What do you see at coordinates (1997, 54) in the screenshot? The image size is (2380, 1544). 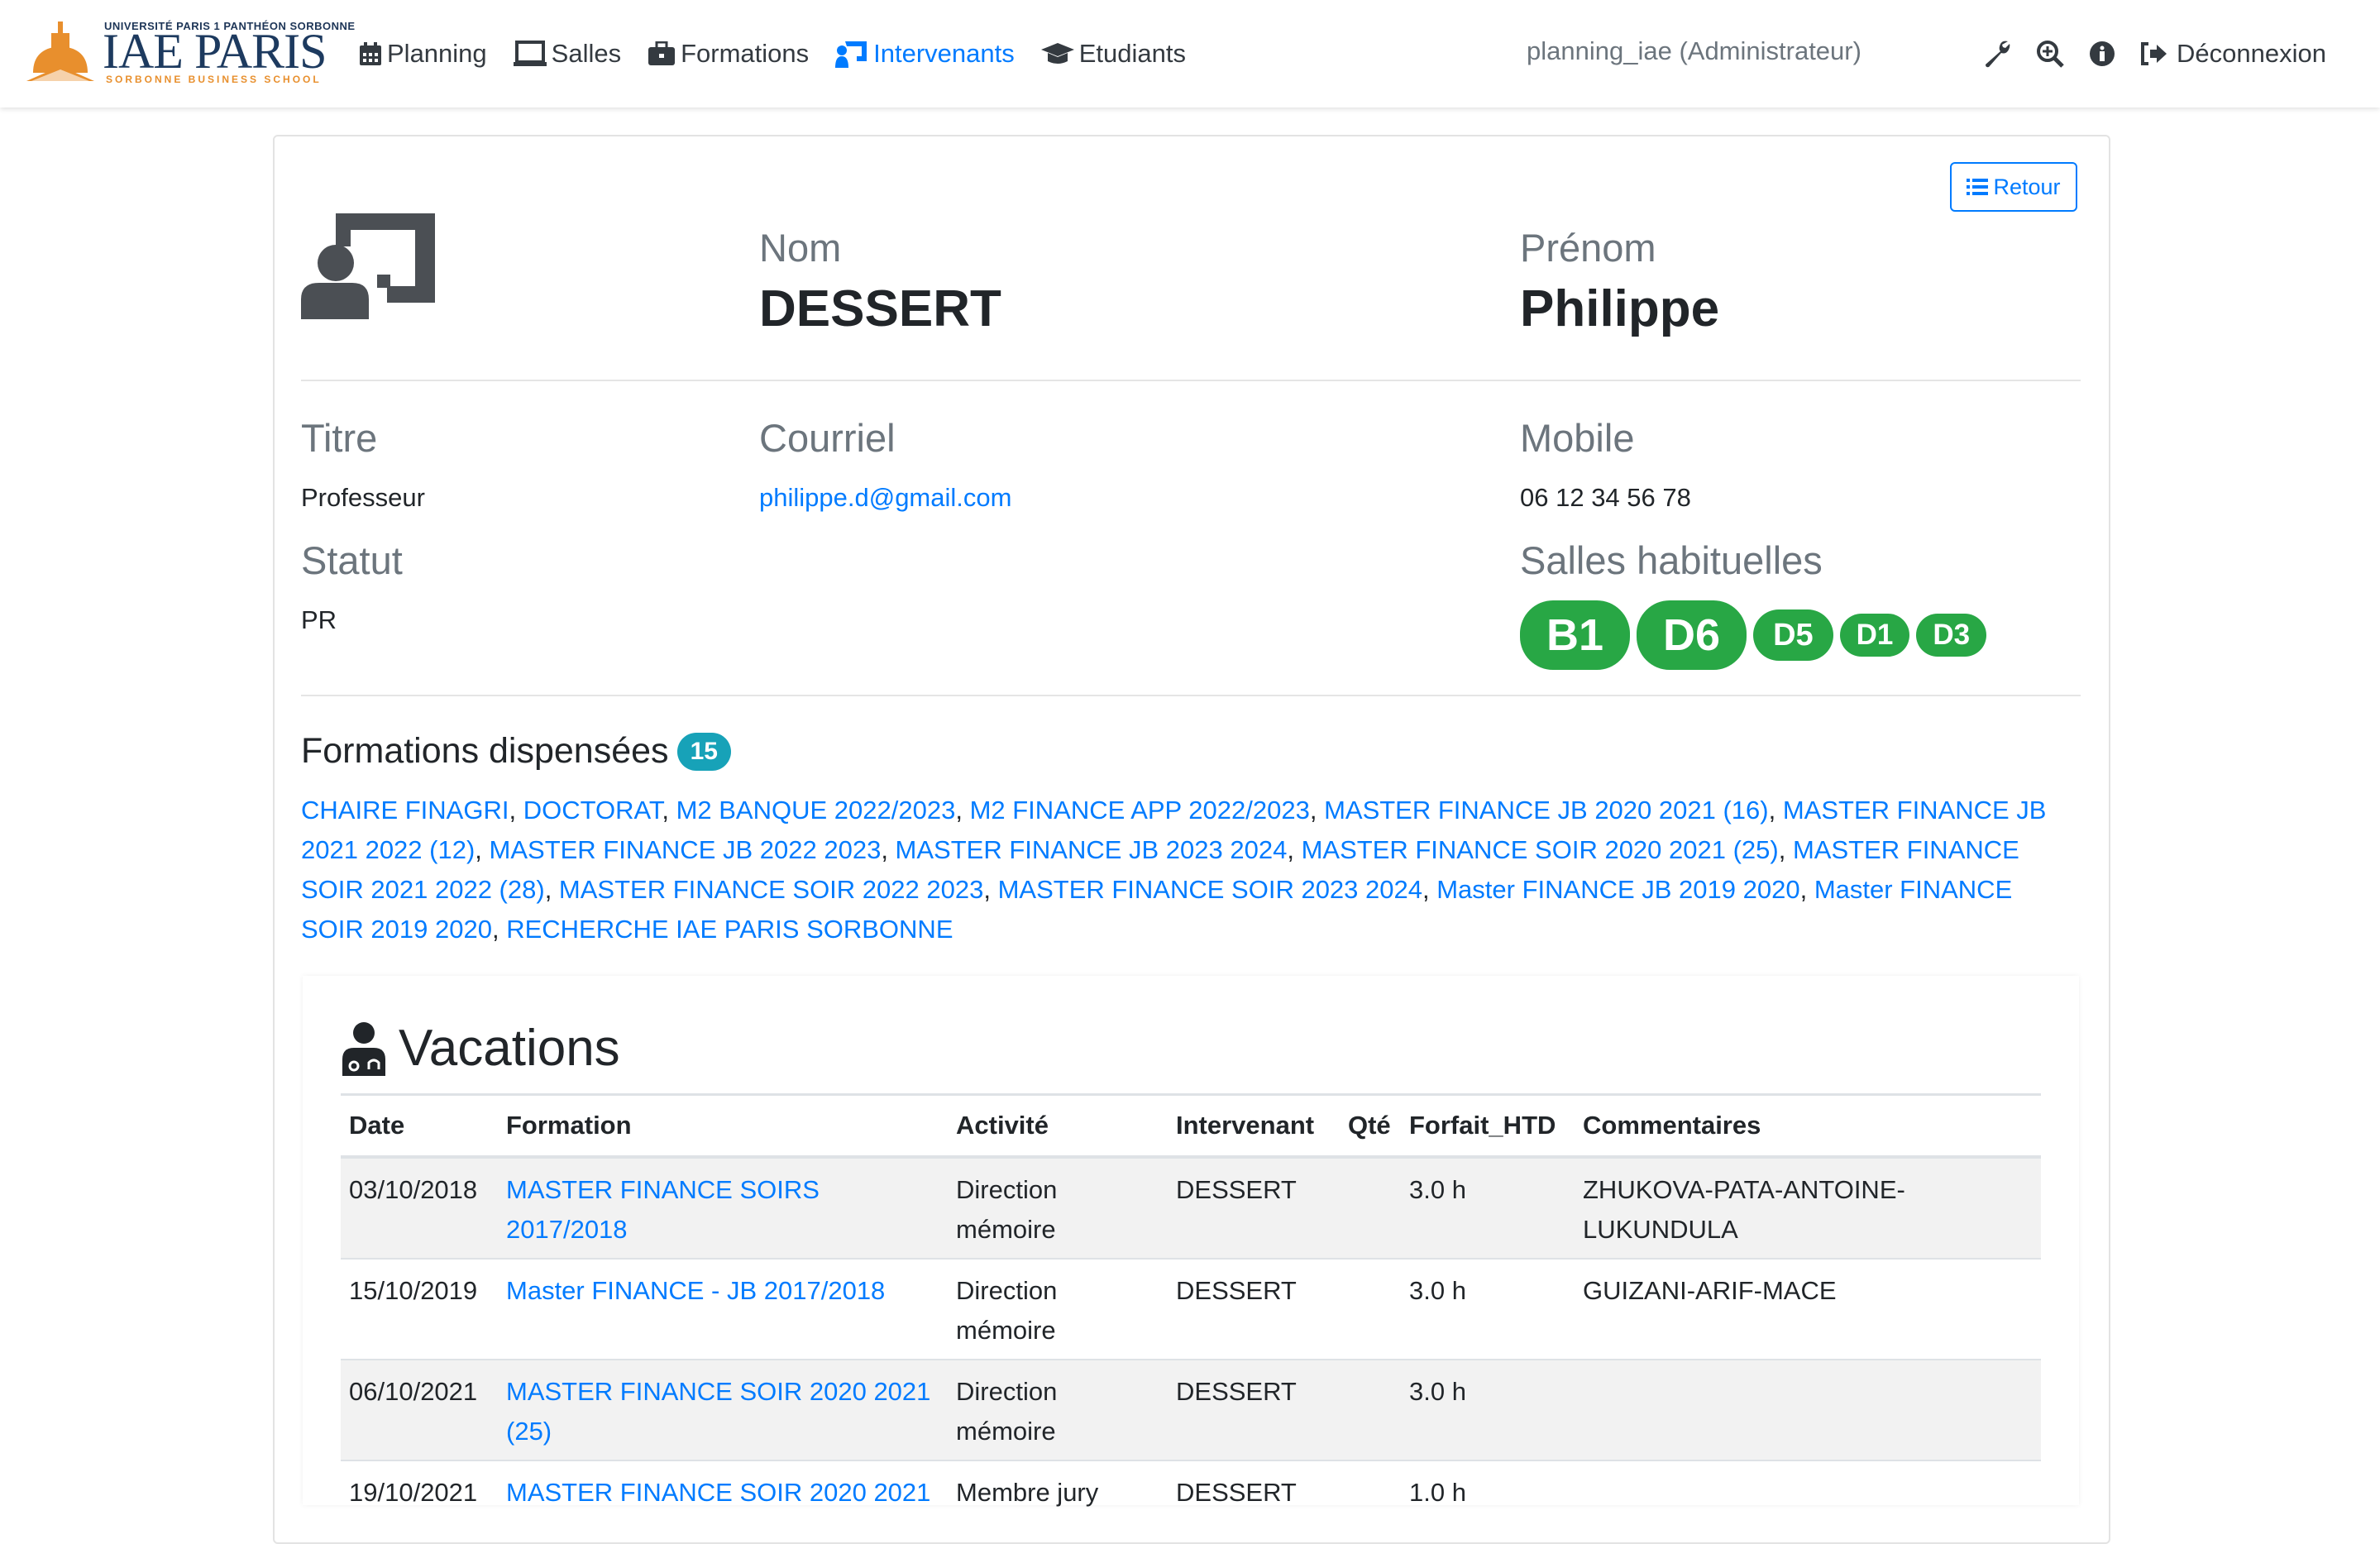 I see `settings-button` at bounding box center [1997, 54].